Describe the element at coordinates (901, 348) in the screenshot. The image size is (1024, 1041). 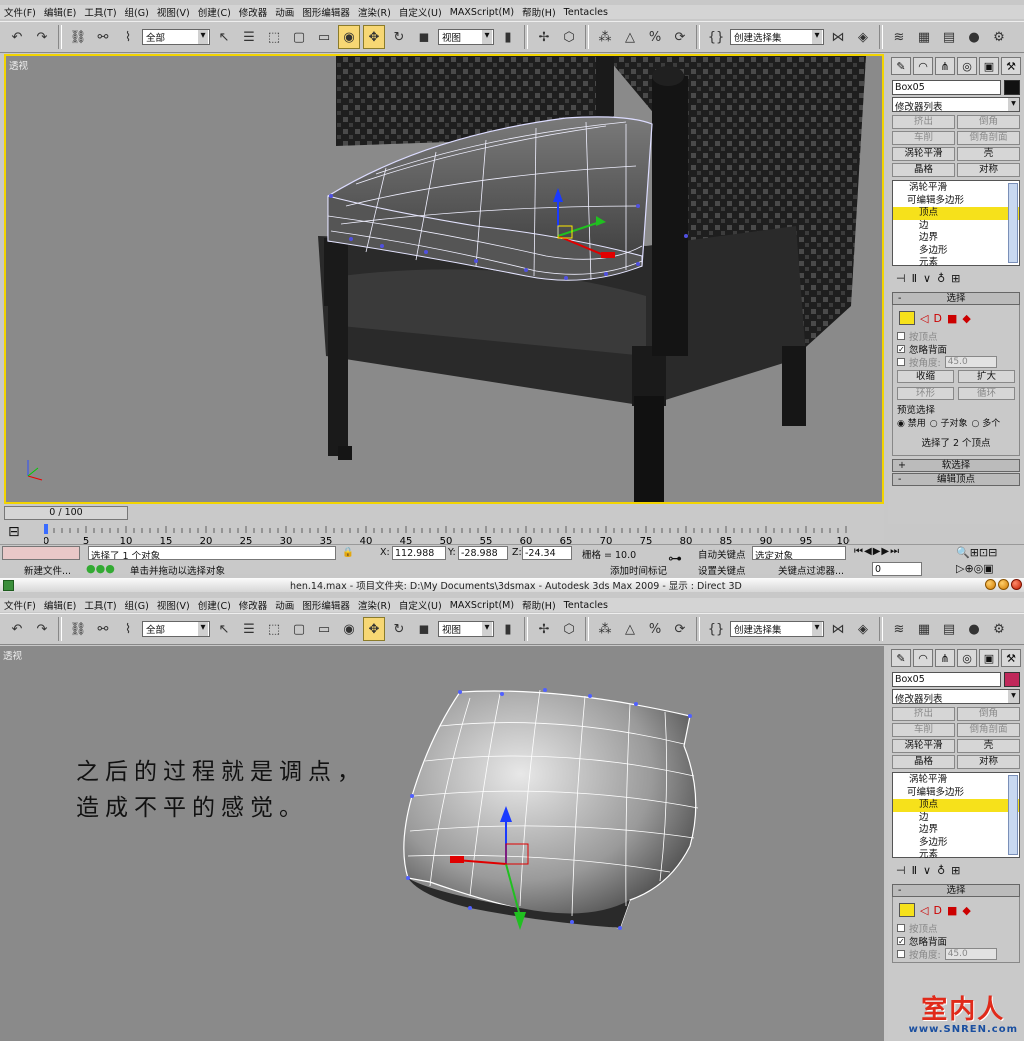
I see `ignore-backfacing-checkbox: ✓` at that location.